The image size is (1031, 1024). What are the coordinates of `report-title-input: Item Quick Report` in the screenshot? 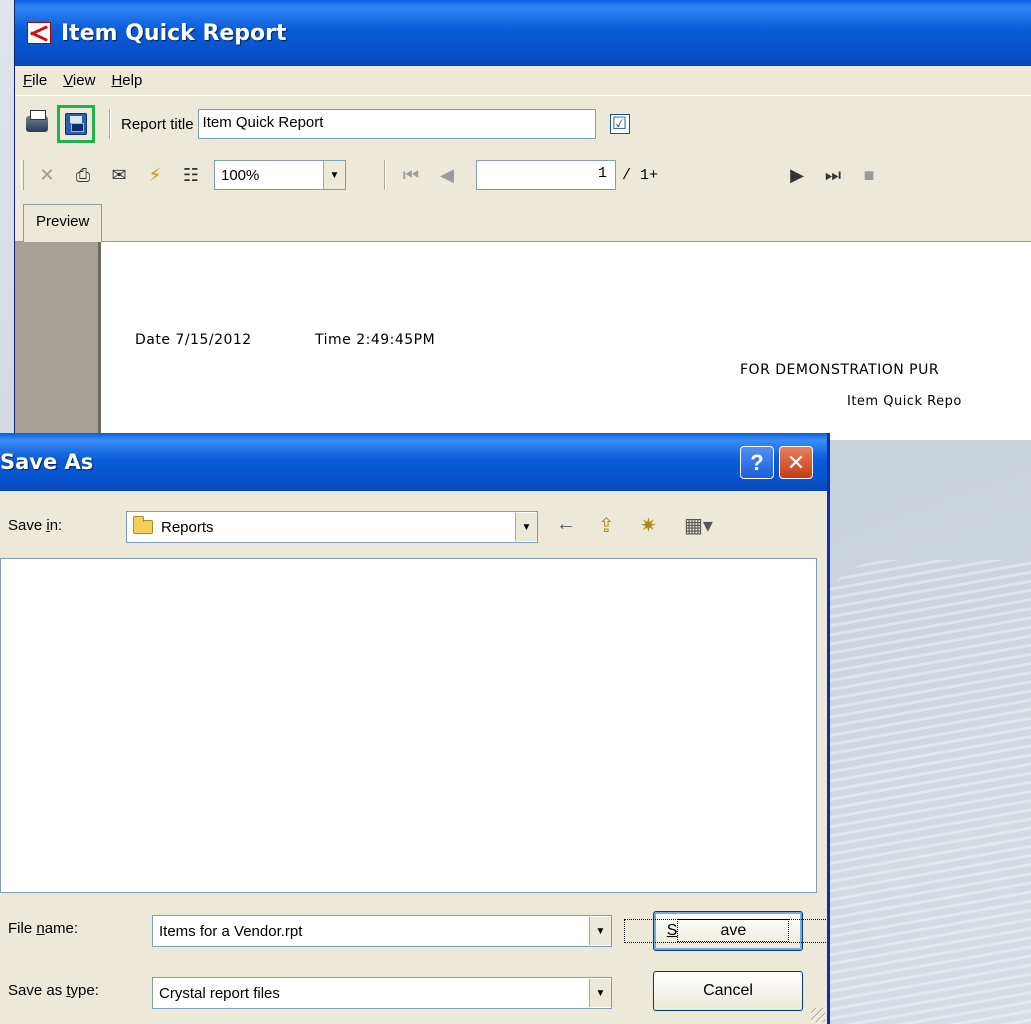 It's located at (396, 124).